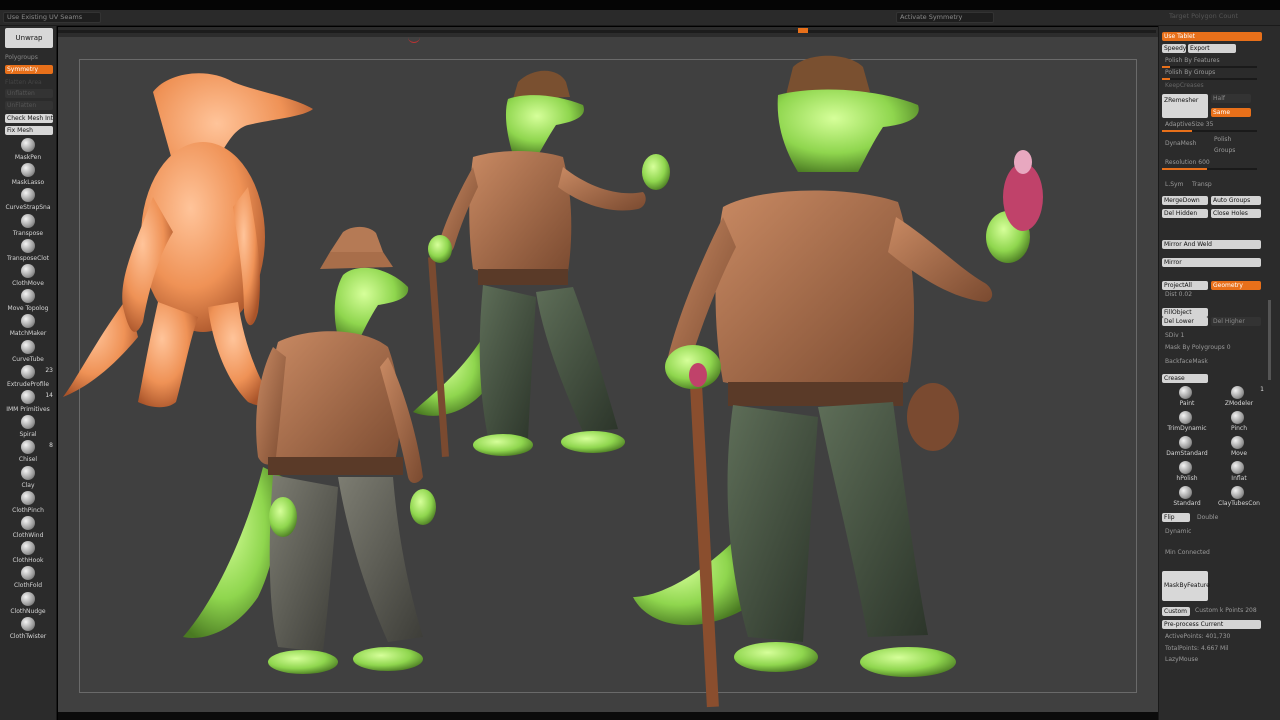 Image resolution: width=1280 pixels, height=720 pixels. Describe the element at coordinates (1198, 347) in the screenshot. I see `mask-by-polygroups-slider: Mask By Polygroups 0` at that location.